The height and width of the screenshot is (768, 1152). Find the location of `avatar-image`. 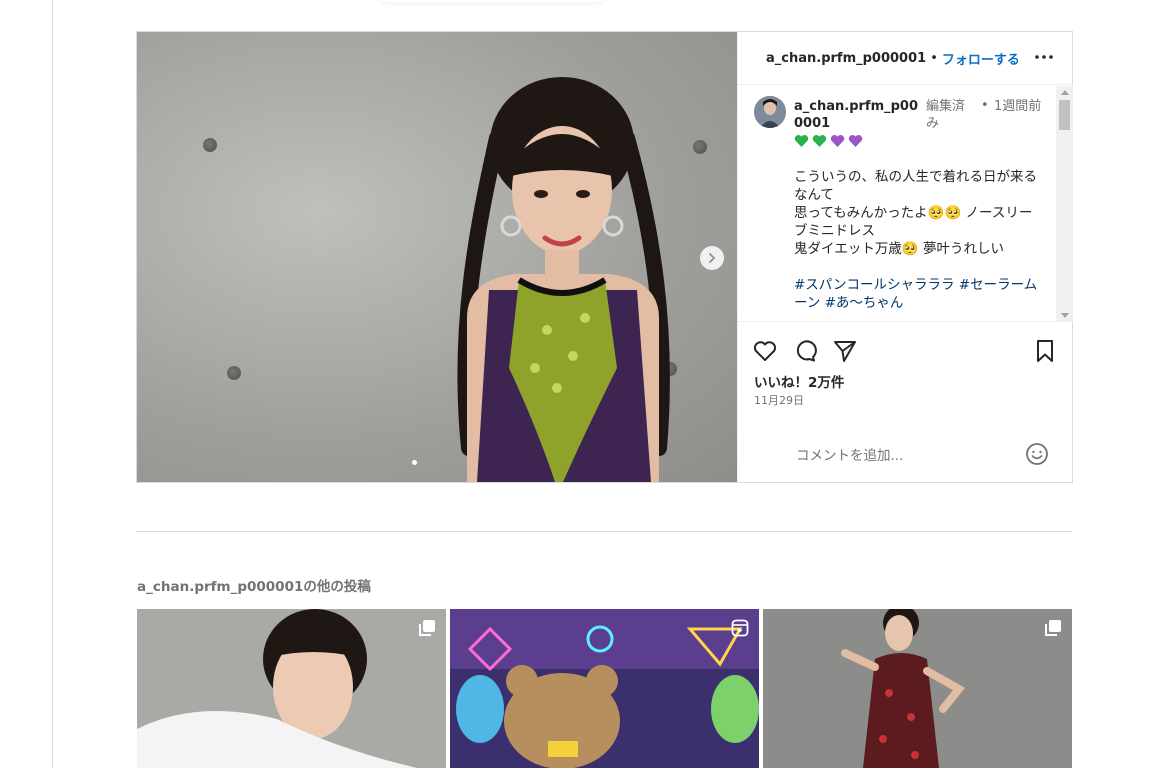

avatar-image is located at coordinates (770, 112).